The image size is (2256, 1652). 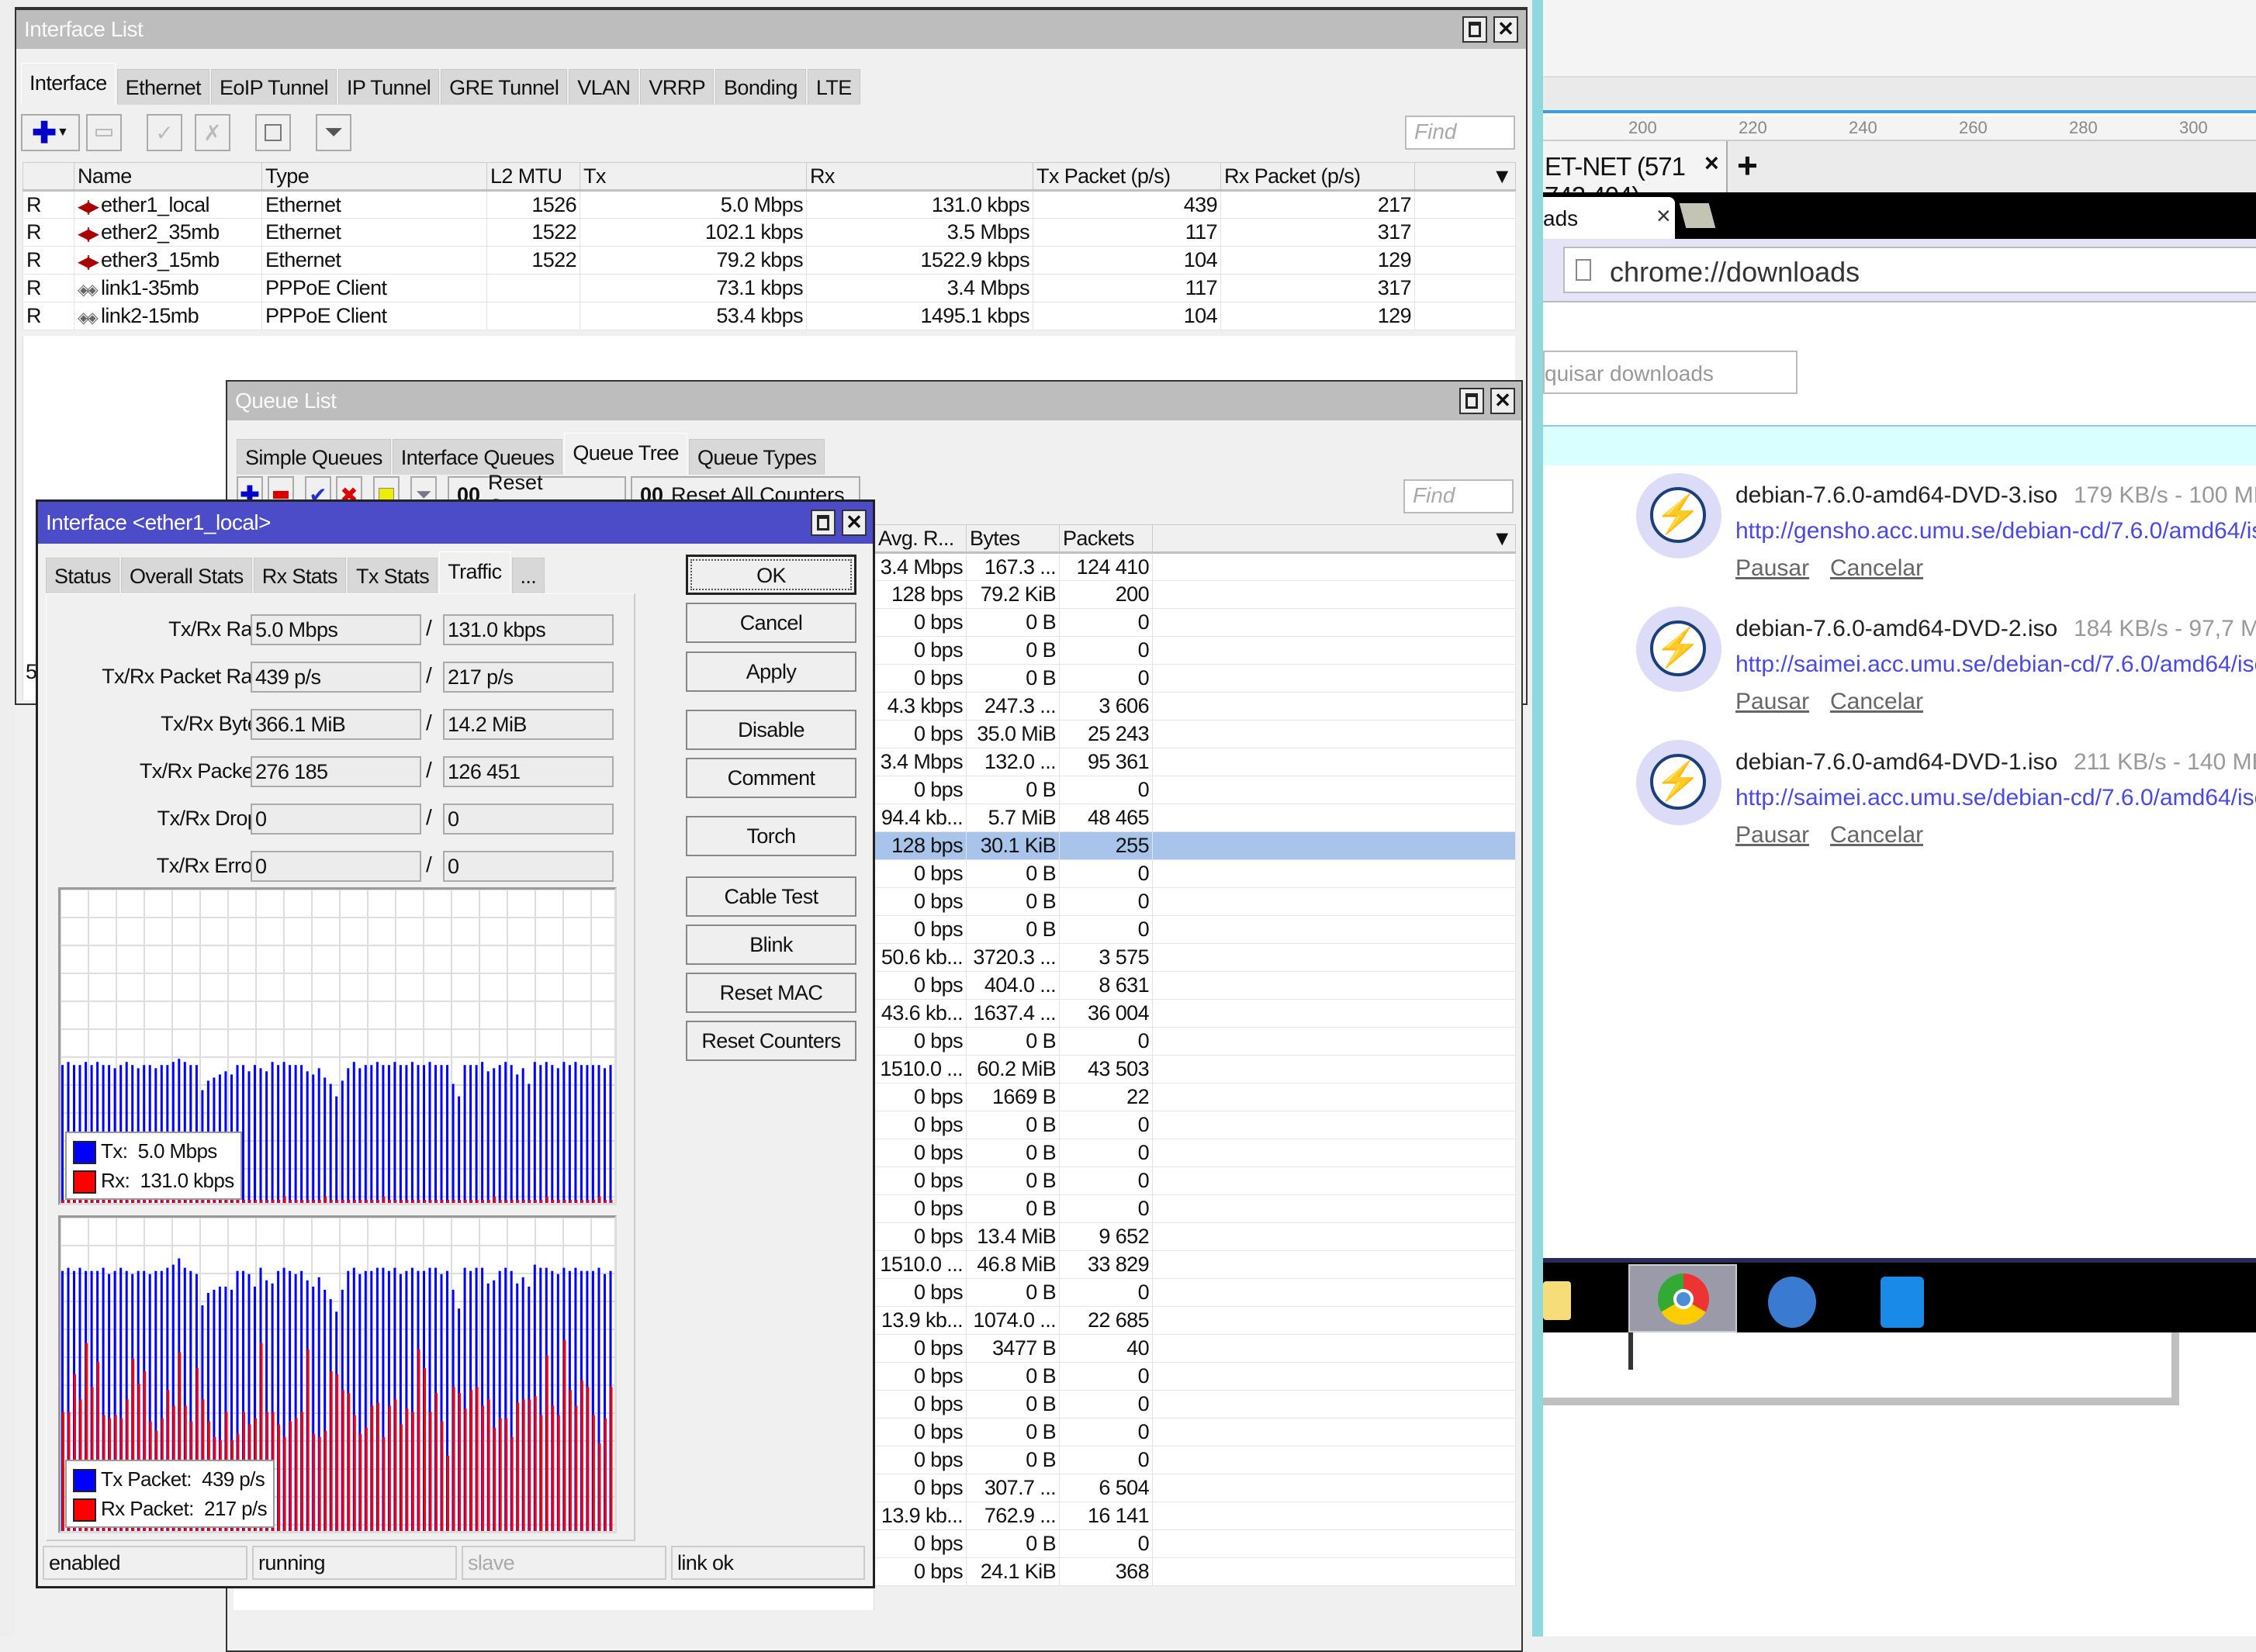 What do you see at coordinates (1458, 496) in the screenshot?
I see `queue-find-input: Find` at bounding box center [1458, 496].